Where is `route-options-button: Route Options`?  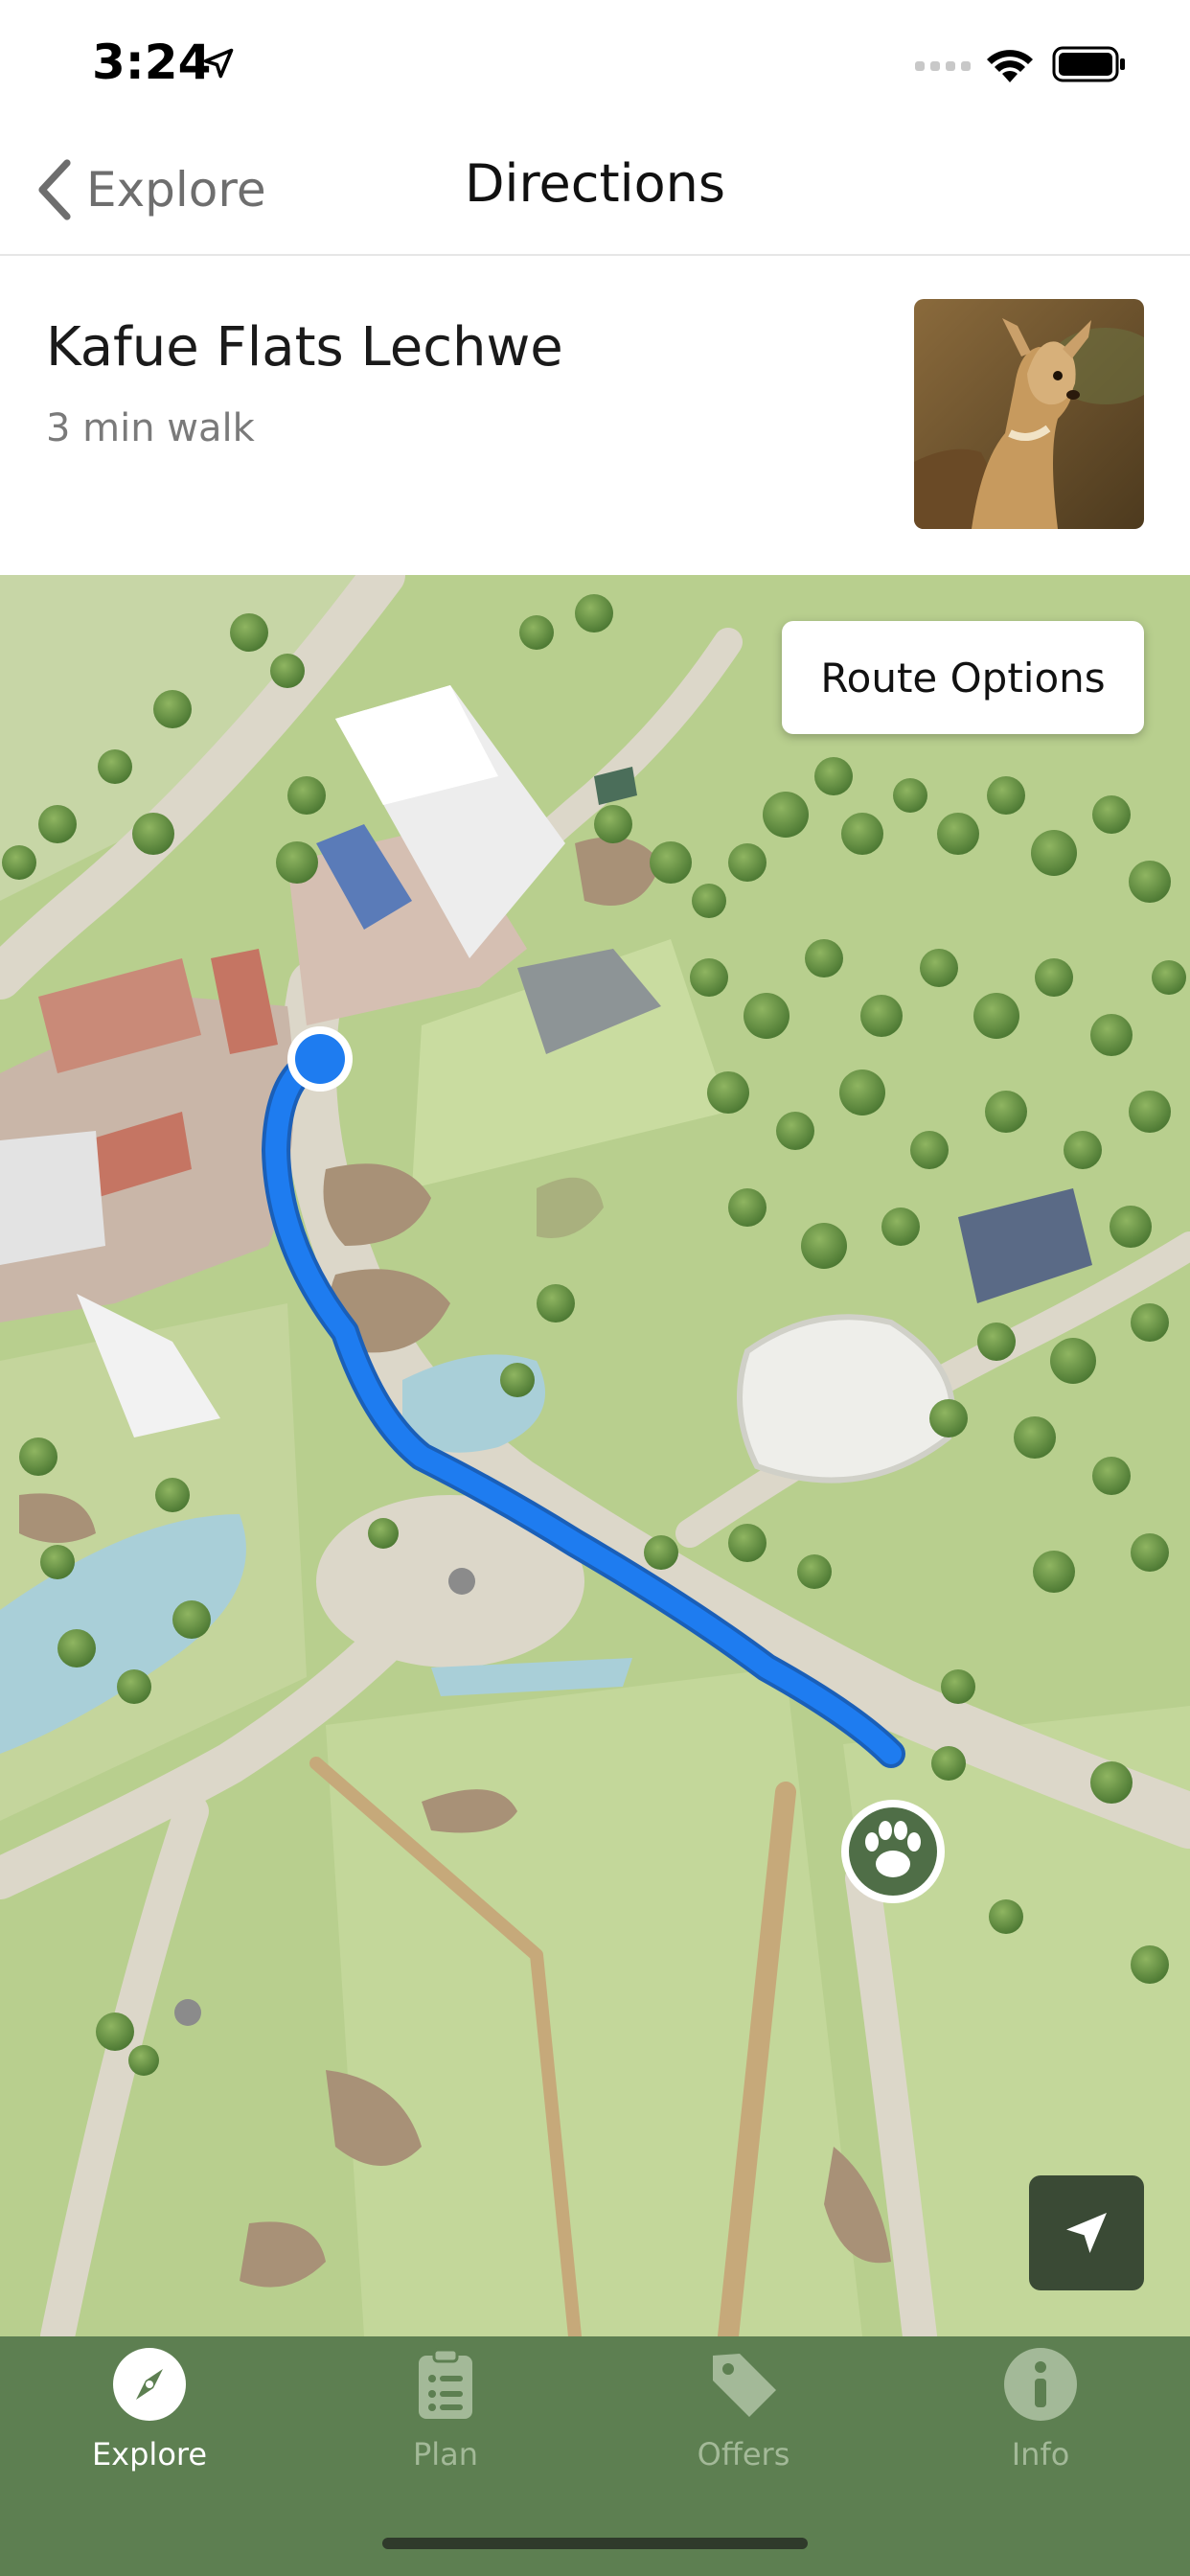 route-options-button: Route Options is located at coordinates (963, 677).